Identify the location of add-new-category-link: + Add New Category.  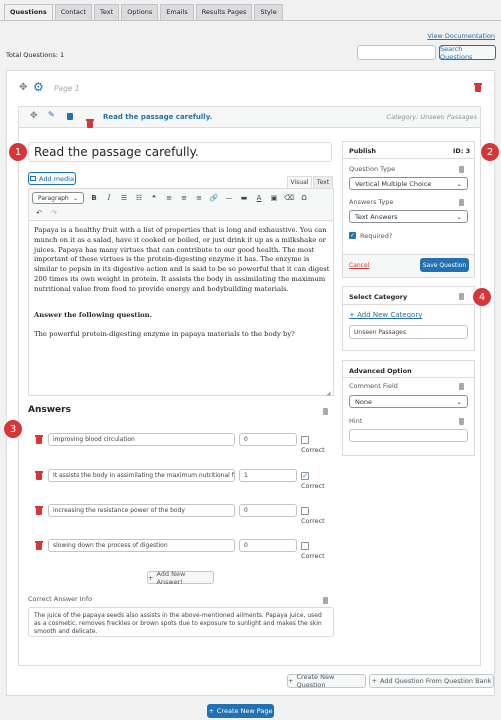
(385, 315).